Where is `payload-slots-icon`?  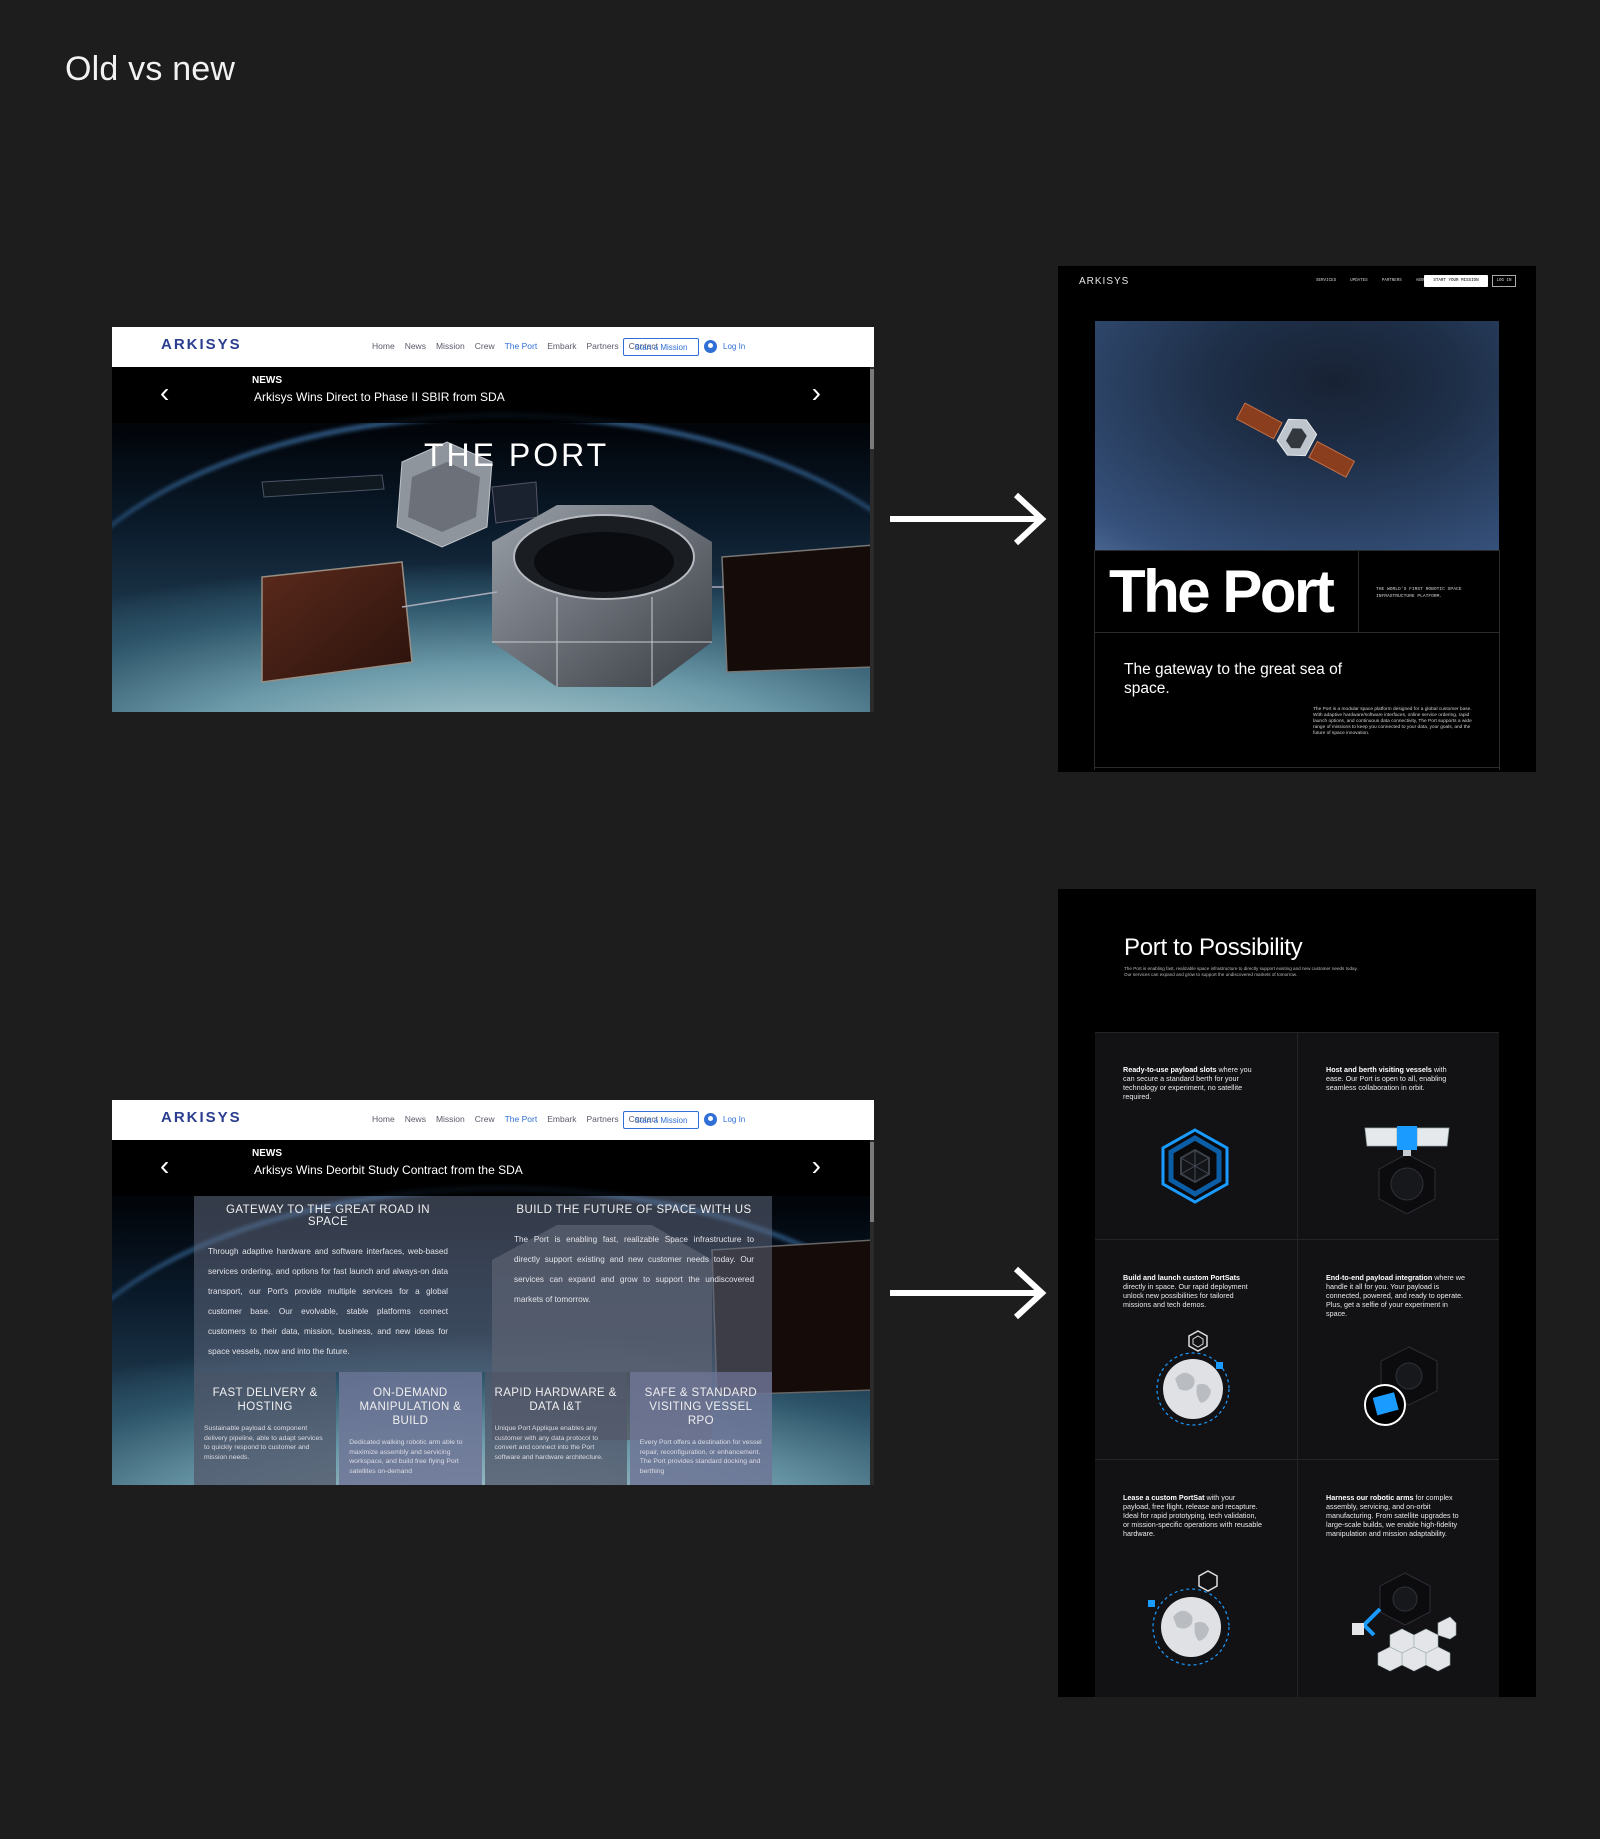 payload-slots-icon is located at coordinates (1195, 1166).